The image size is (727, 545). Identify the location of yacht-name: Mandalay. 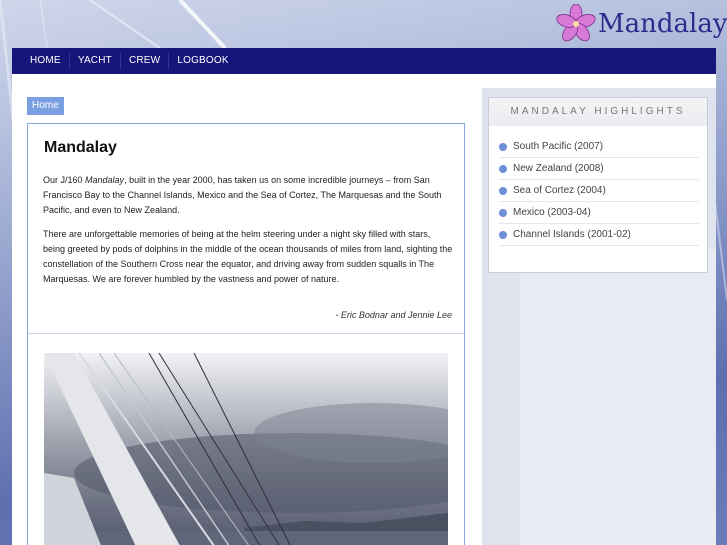
(105, 180).